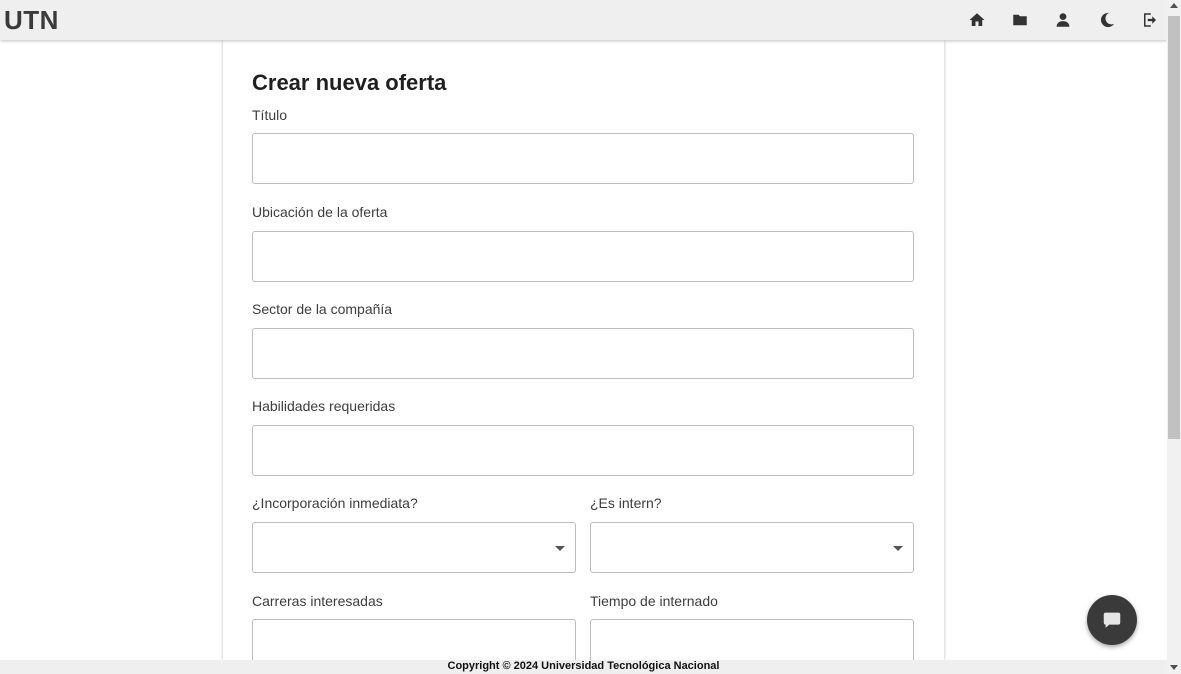 The height and width of the screenshot is (674, 1181). I want to click on home-icon, so click(977, 20).